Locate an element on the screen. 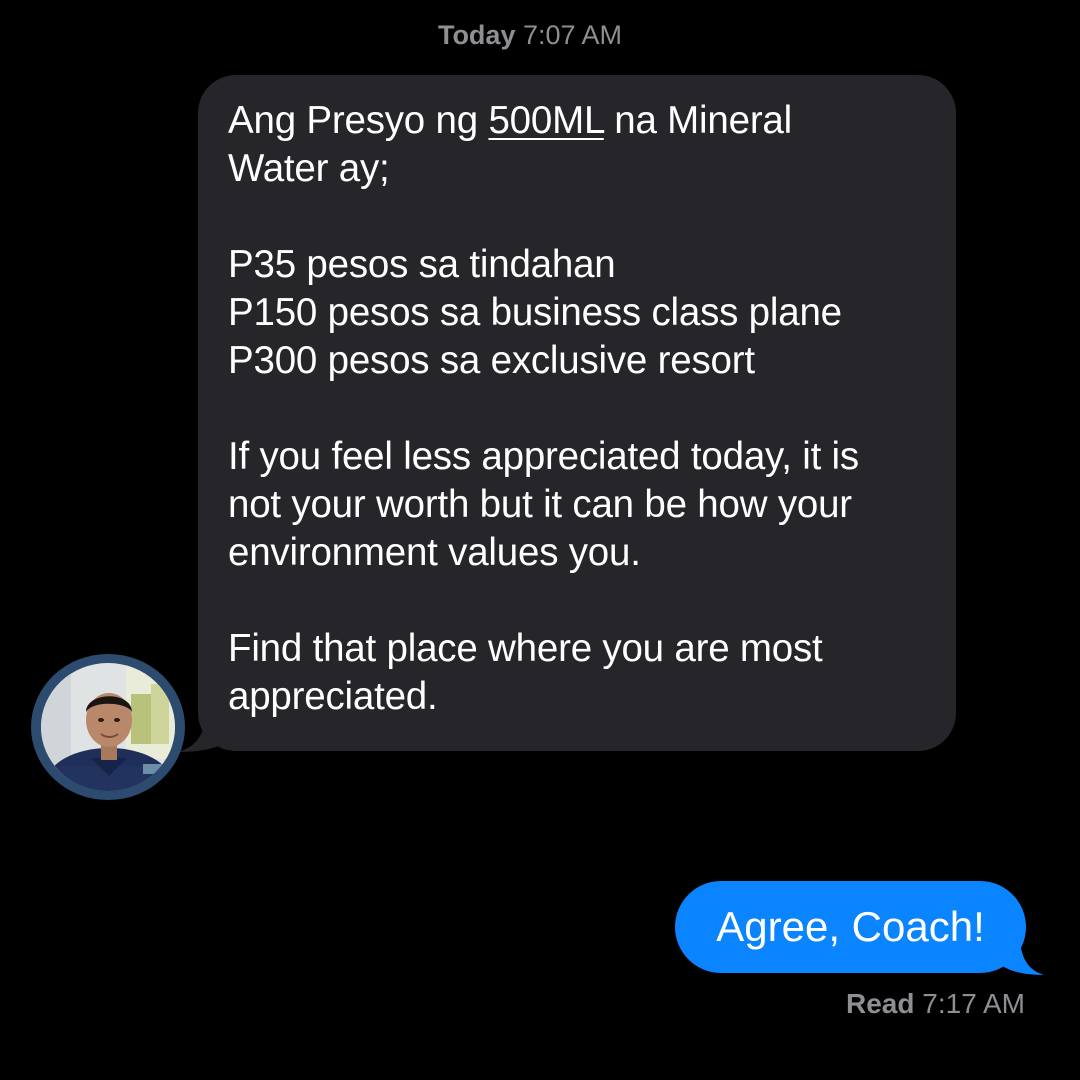 The width and height of the screenshot is (1080, 1080). message-timestamp: Today 7:07 AM is located at coordinates (530, 35).